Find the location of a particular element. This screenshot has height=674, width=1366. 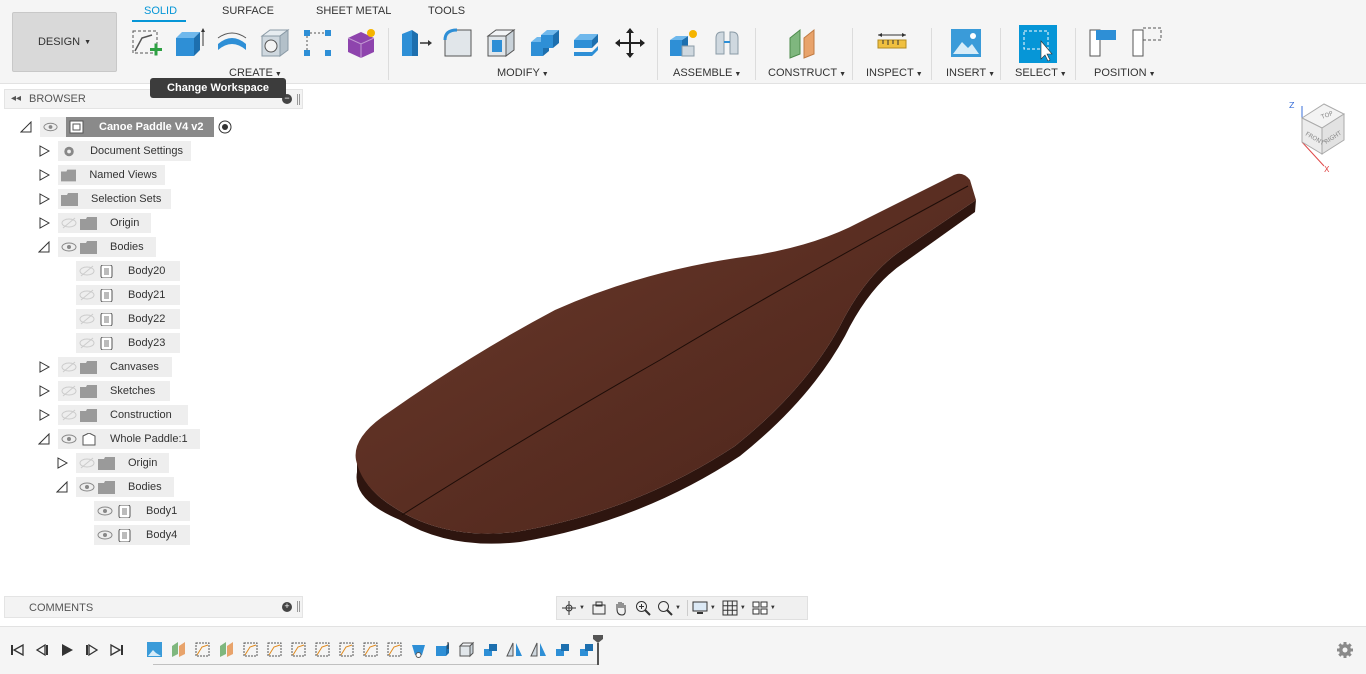

display-settings-button: ▼ is located at coordinates (704, 608).